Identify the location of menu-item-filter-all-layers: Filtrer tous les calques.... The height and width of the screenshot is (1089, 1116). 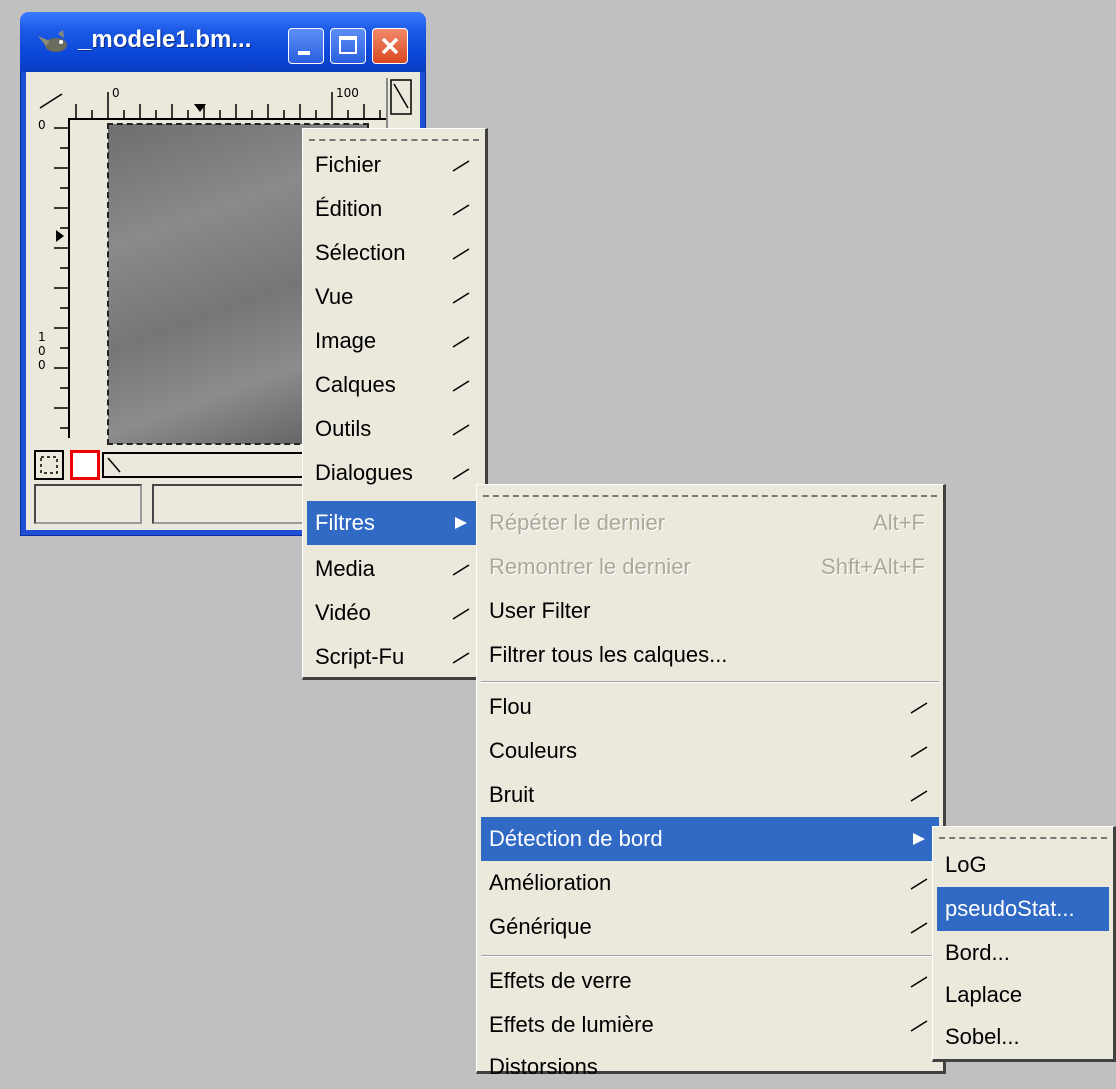
(710, 655).